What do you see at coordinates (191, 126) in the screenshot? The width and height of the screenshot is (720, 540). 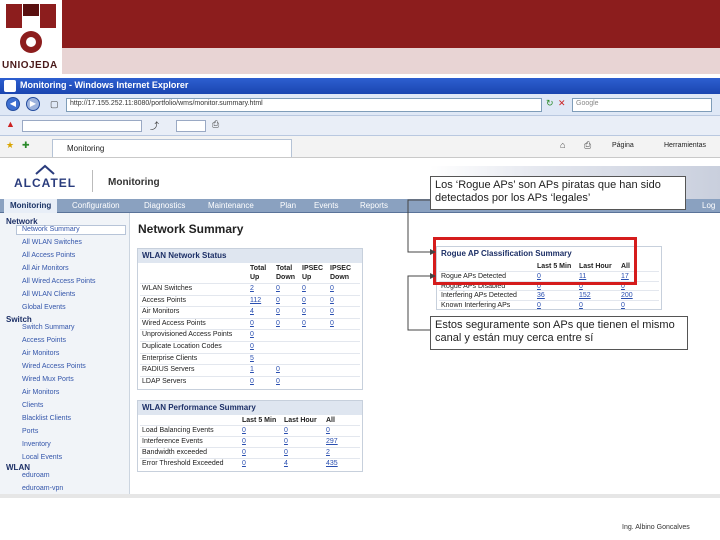 I see `toolbar-field` at bounding box center [191, 126].